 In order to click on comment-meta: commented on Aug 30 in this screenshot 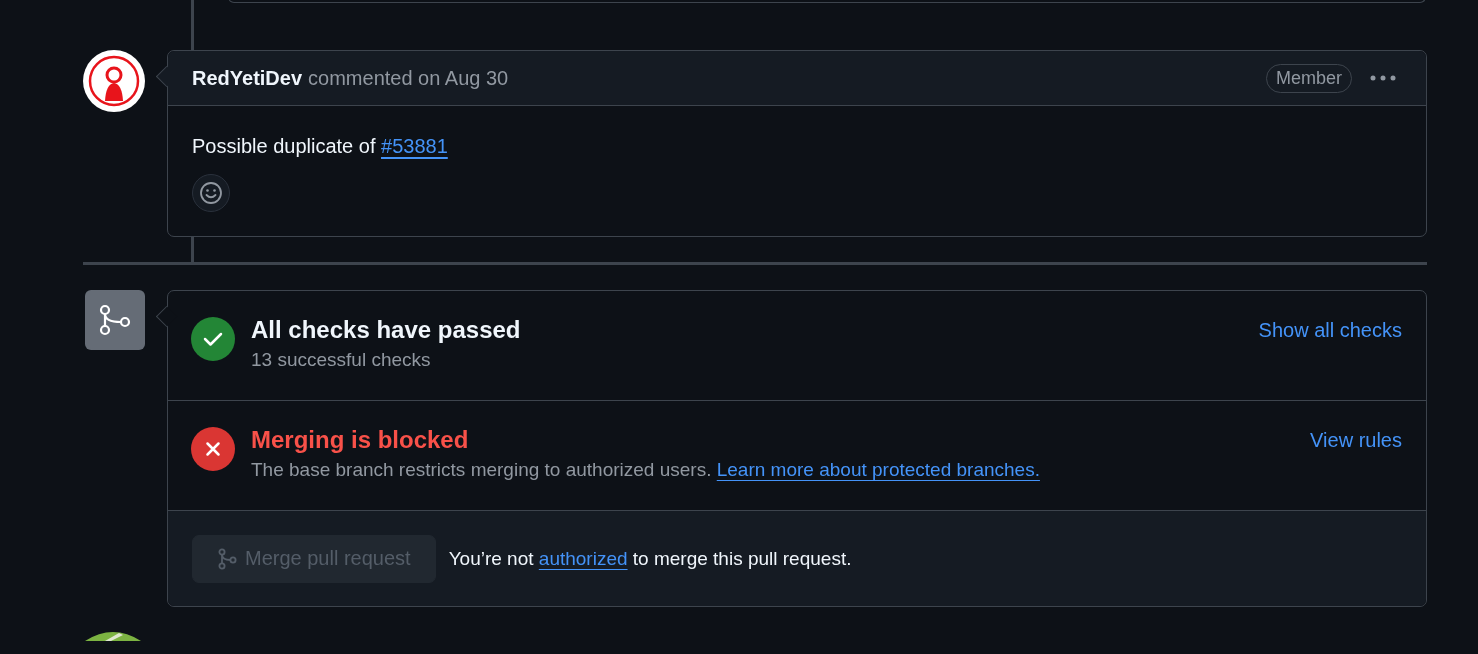, I will do `click(408, 78)`.